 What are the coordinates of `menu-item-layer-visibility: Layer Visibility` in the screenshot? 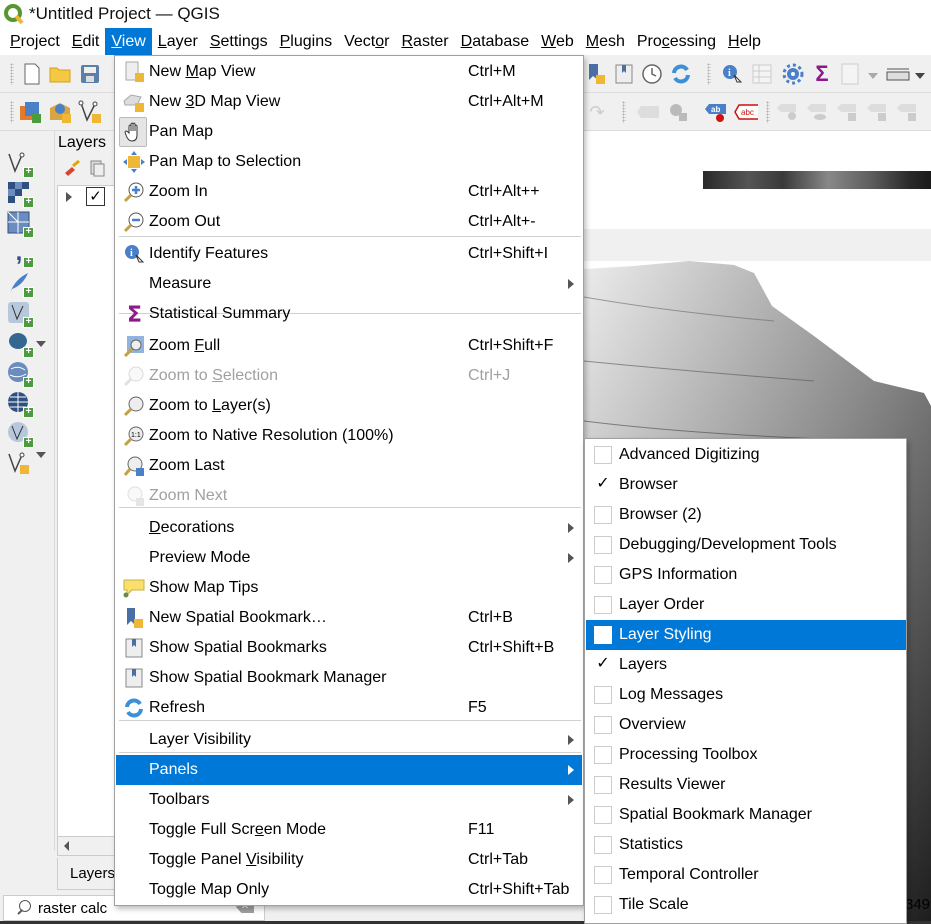 It's located at (349, 740).